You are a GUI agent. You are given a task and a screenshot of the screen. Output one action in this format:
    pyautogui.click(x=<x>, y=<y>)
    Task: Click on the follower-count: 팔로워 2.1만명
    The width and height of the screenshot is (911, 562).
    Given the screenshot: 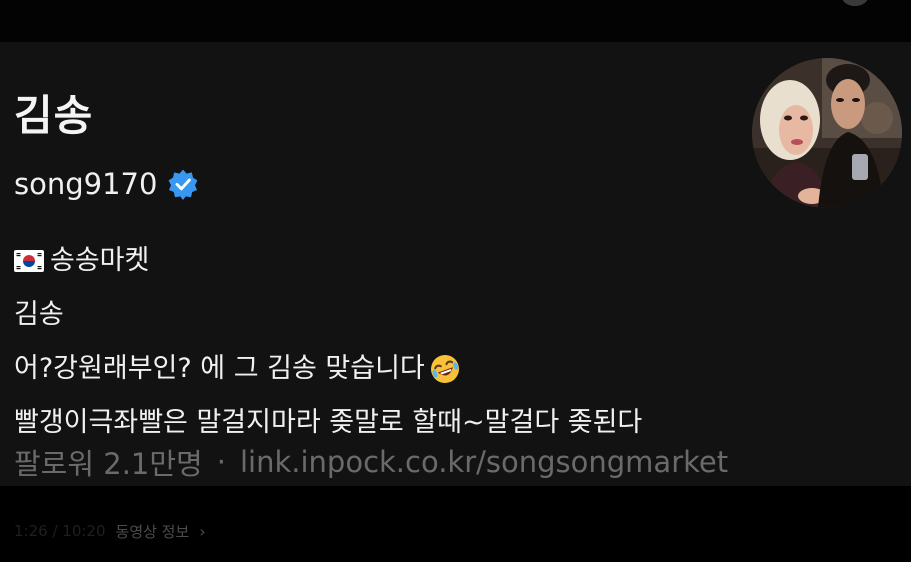 What is the action you would take?
    pyautogui.click(x=108, y=462)
    